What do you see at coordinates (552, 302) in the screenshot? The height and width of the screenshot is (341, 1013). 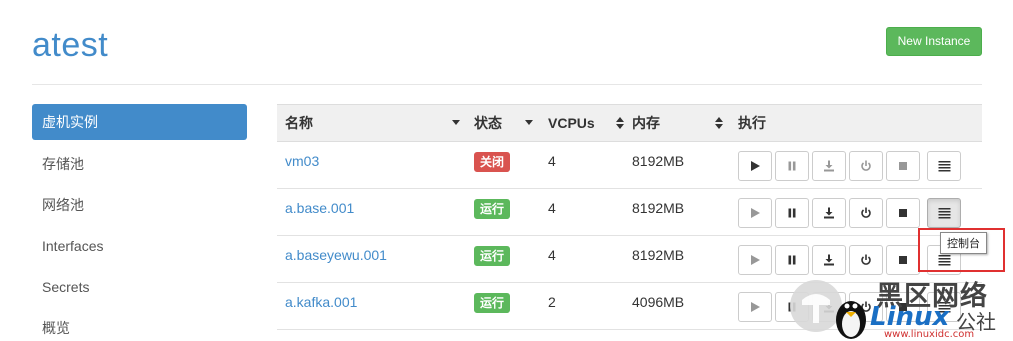 I see `vcpus-cell: 2` at bounding box center [552, 302].